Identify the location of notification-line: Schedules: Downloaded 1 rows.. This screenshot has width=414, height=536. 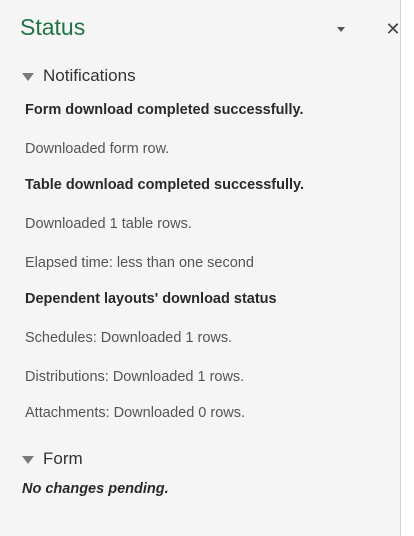
(129, 338).